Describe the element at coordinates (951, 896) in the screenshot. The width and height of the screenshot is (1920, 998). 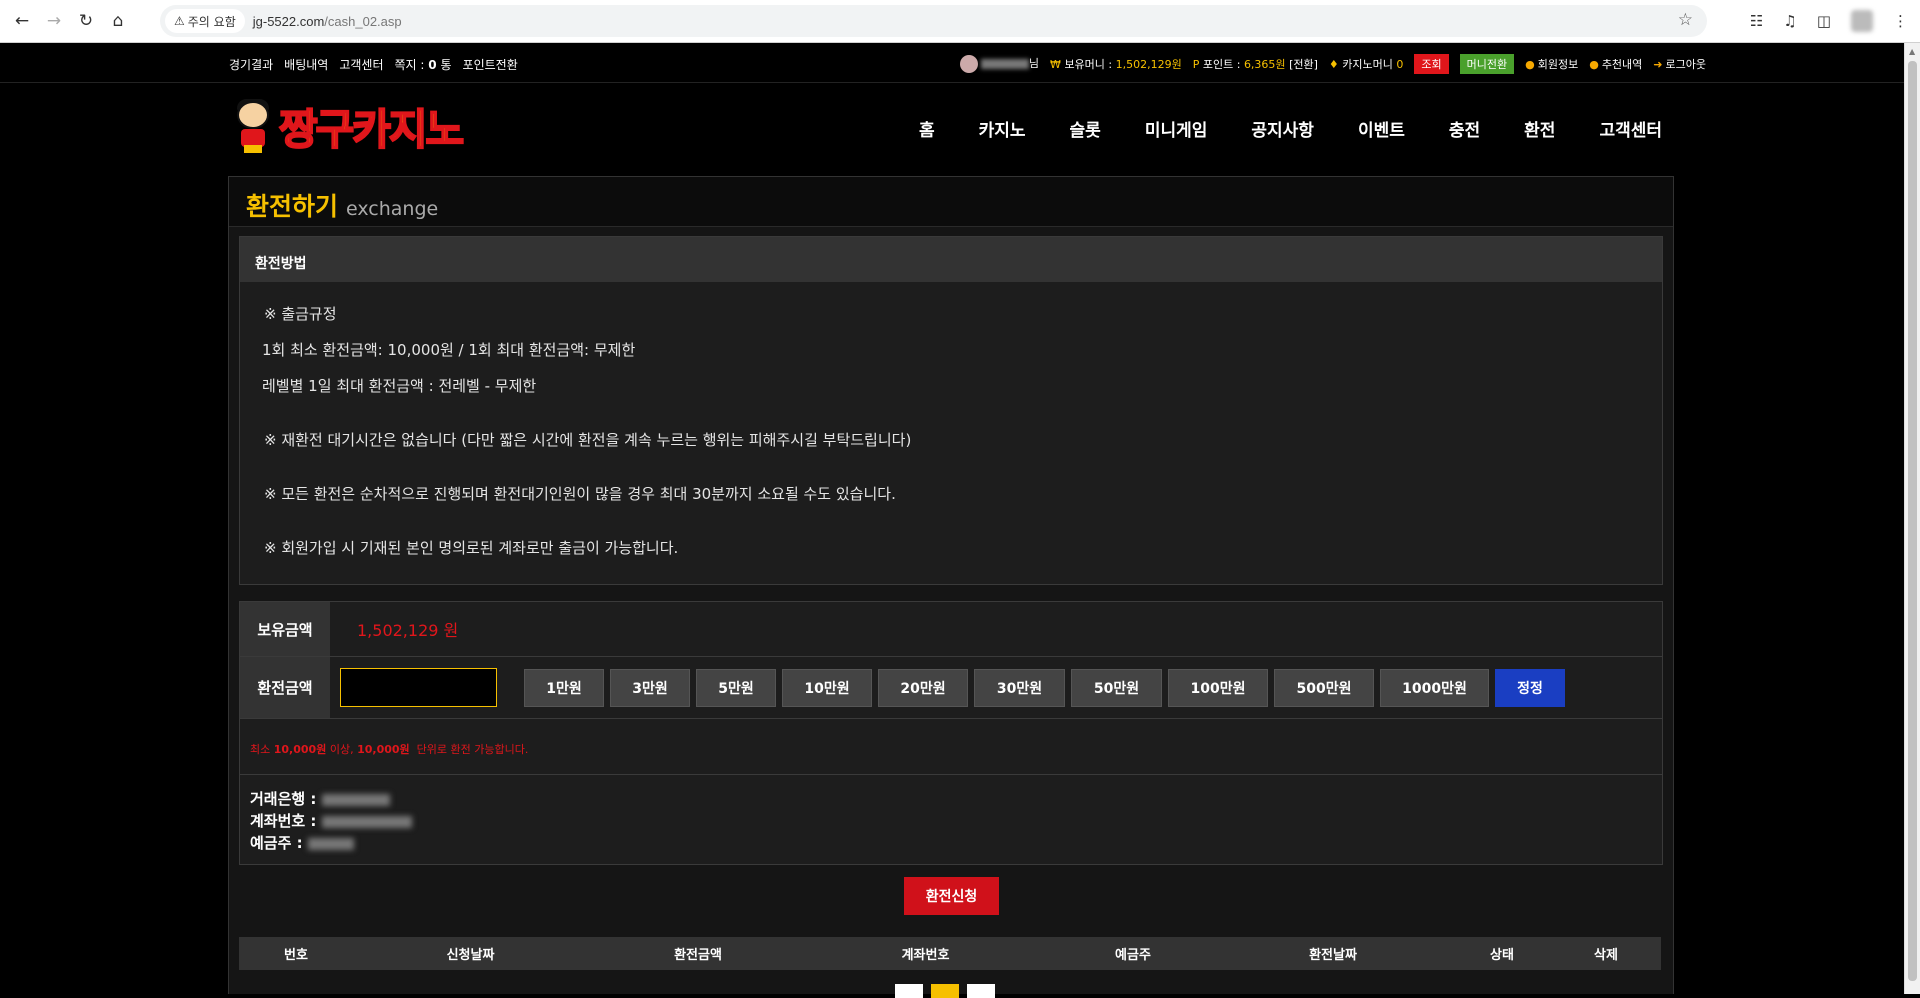
I see `submit-exchange-button: 환전신청` at that location.